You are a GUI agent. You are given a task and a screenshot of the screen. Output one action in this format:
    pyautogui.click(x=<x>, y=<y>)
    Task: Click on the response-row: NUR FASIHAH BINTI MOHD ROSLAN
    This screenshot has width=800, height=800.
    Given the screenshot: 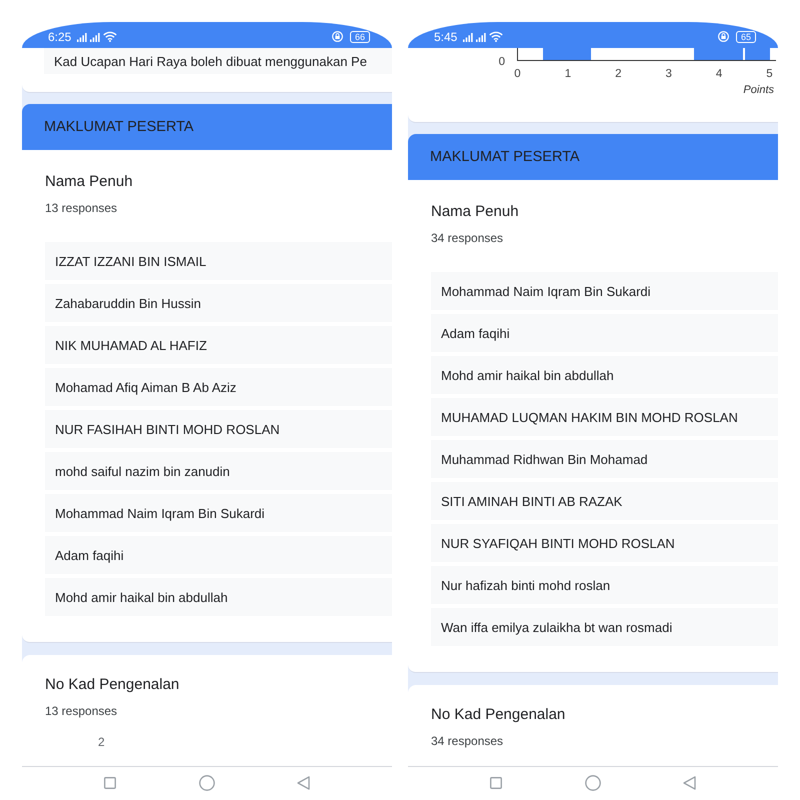 What is the action you would take?
    pyautogui.click(x=218, y=429)
    